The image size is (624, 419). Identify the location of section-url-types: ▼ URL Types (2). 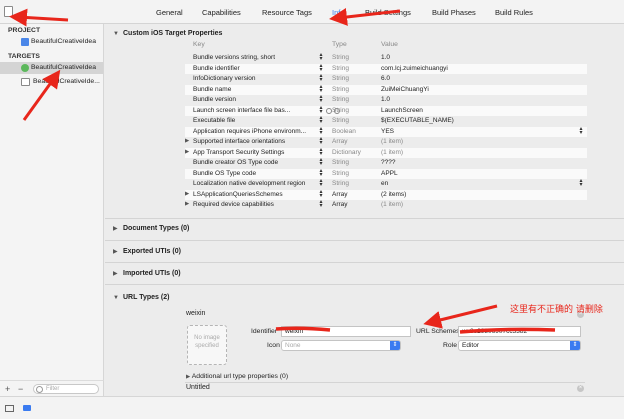
(141, 297).